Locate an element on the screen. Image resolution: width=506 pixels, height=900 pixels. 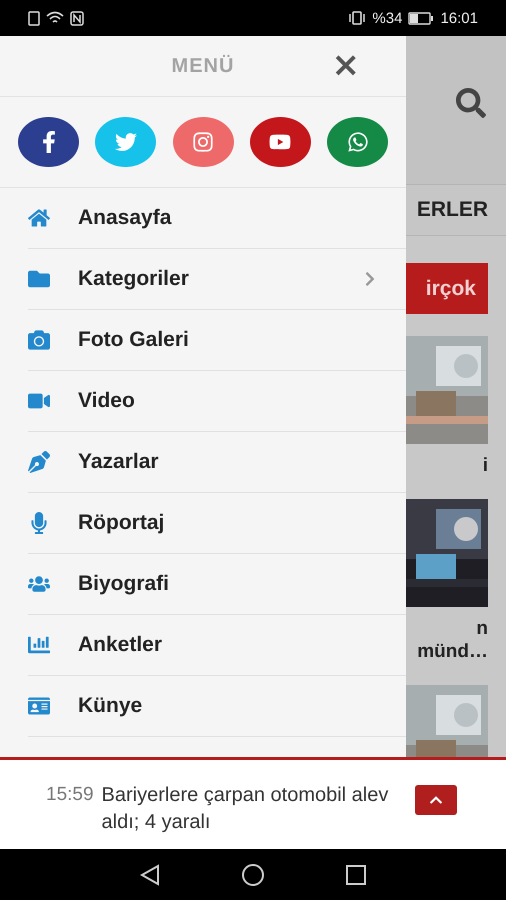
battery-percent: %34 is located at coordinates (387, 18).